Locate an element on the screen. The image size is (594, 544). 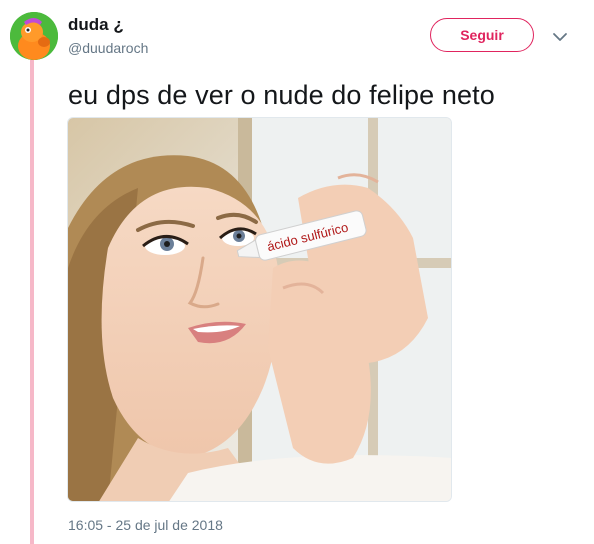
username-handle: @duudaroch is located at coordinates (108, 48).